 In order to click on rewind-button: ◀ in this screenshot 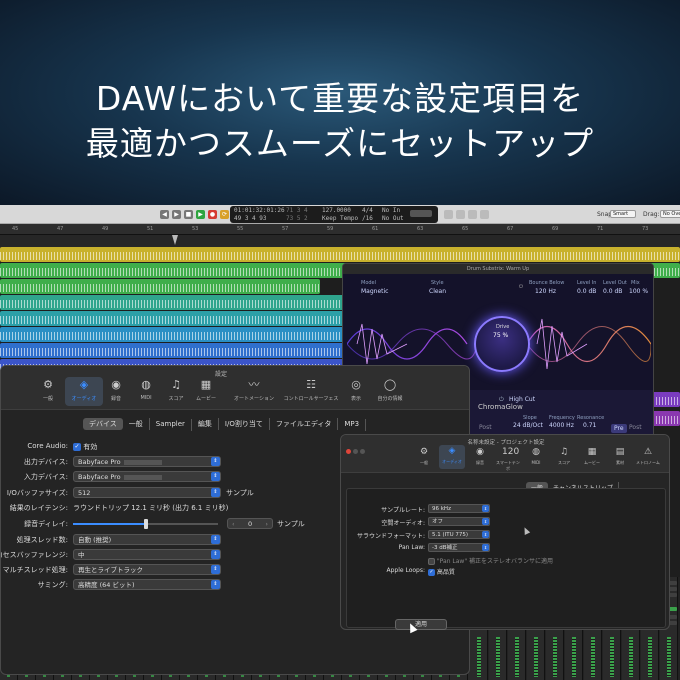, I will do `click(164, 214)`.